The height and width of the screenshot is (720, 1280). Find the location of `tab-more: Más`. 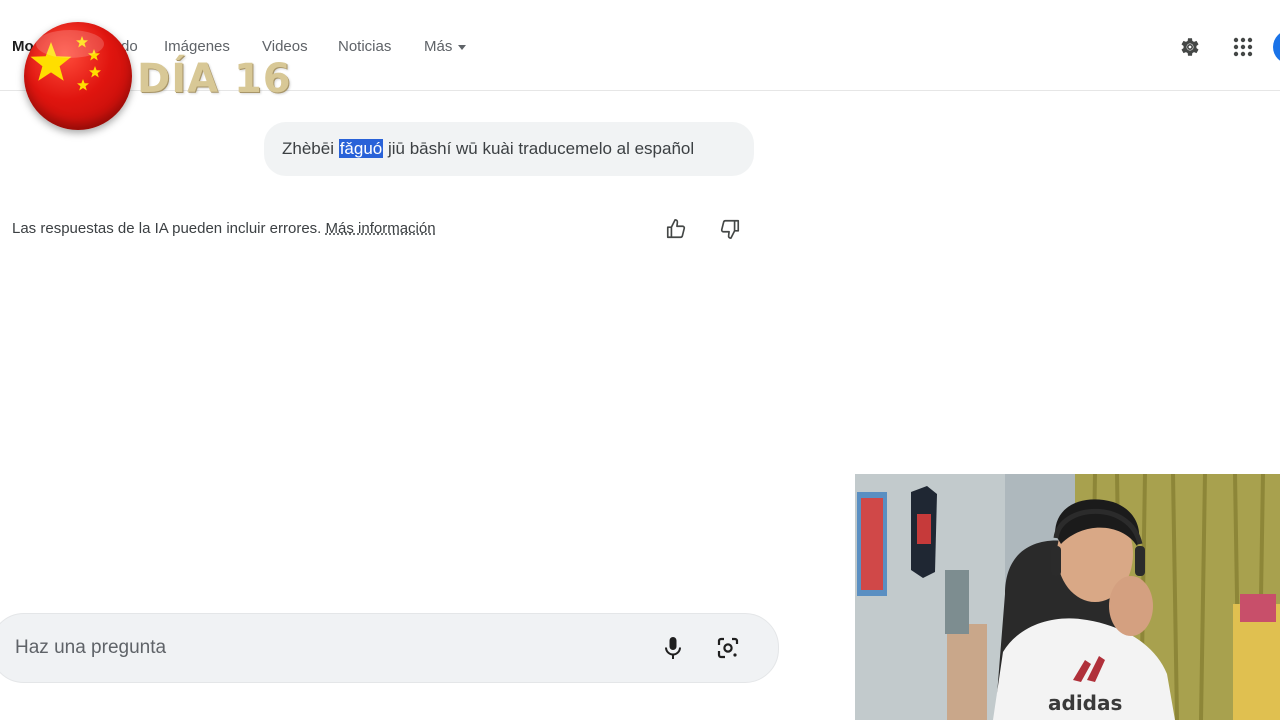

tab-more: Más is located at coordinates (445, 46).